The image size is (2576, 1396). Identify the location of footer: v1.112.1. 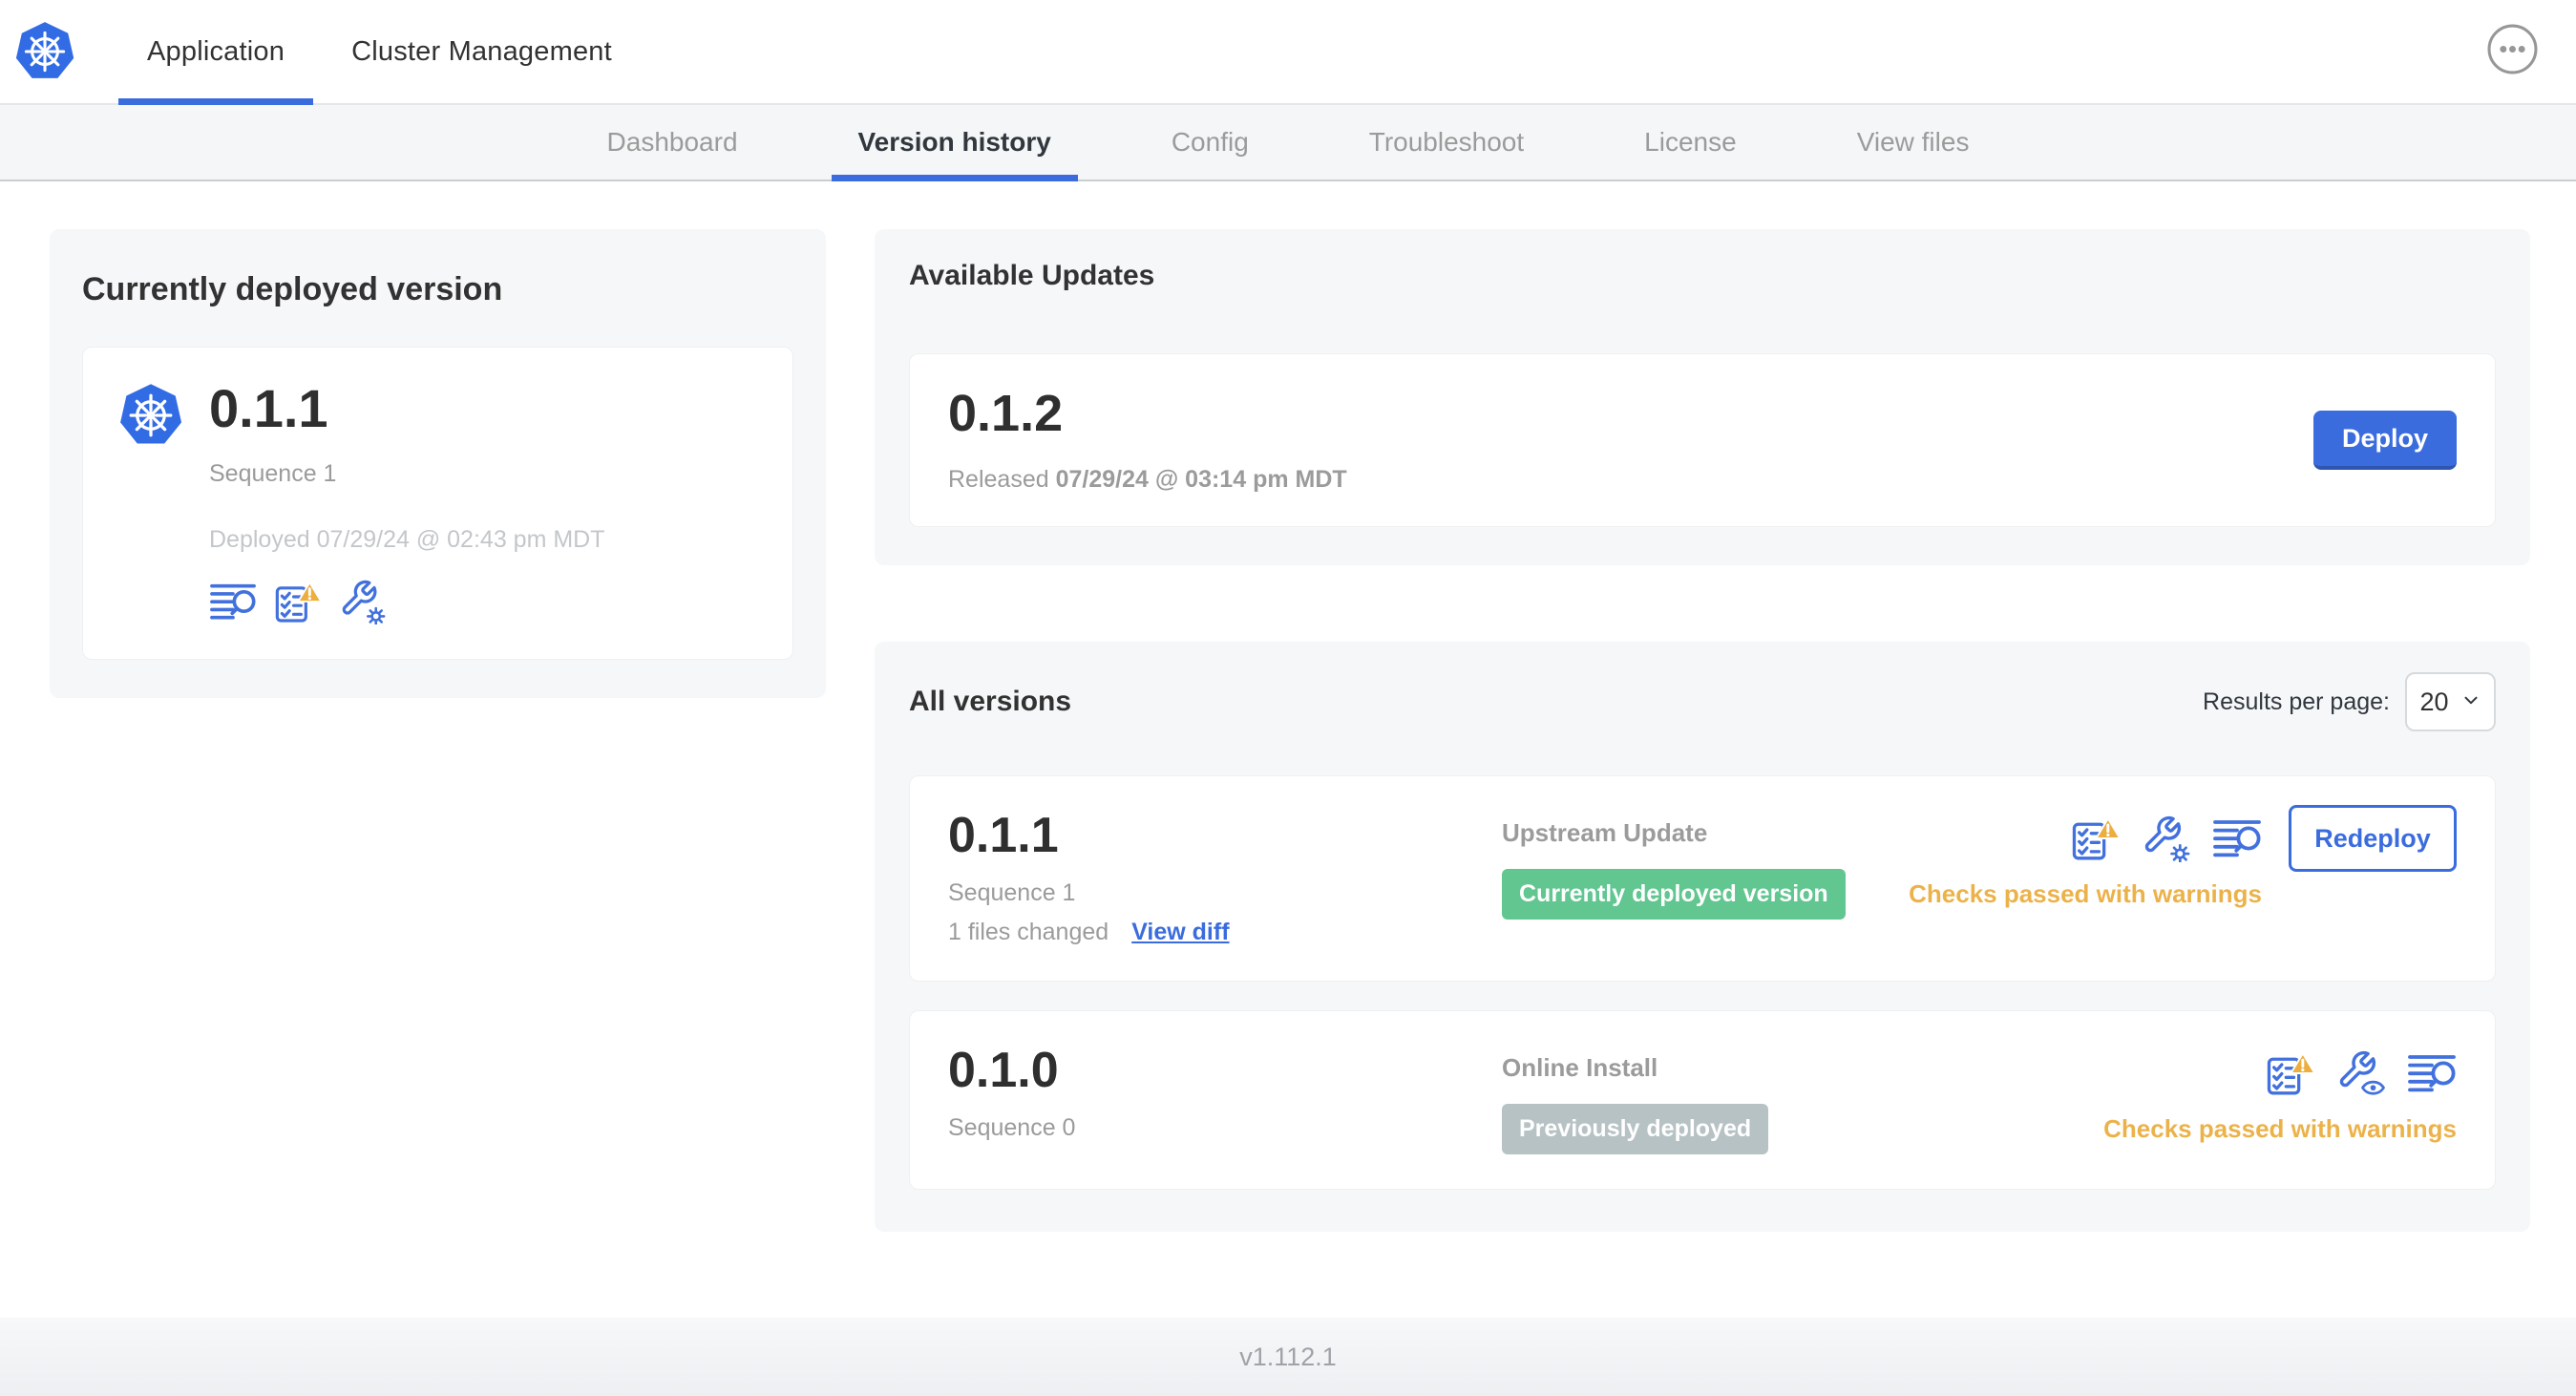
(1288, 1357).